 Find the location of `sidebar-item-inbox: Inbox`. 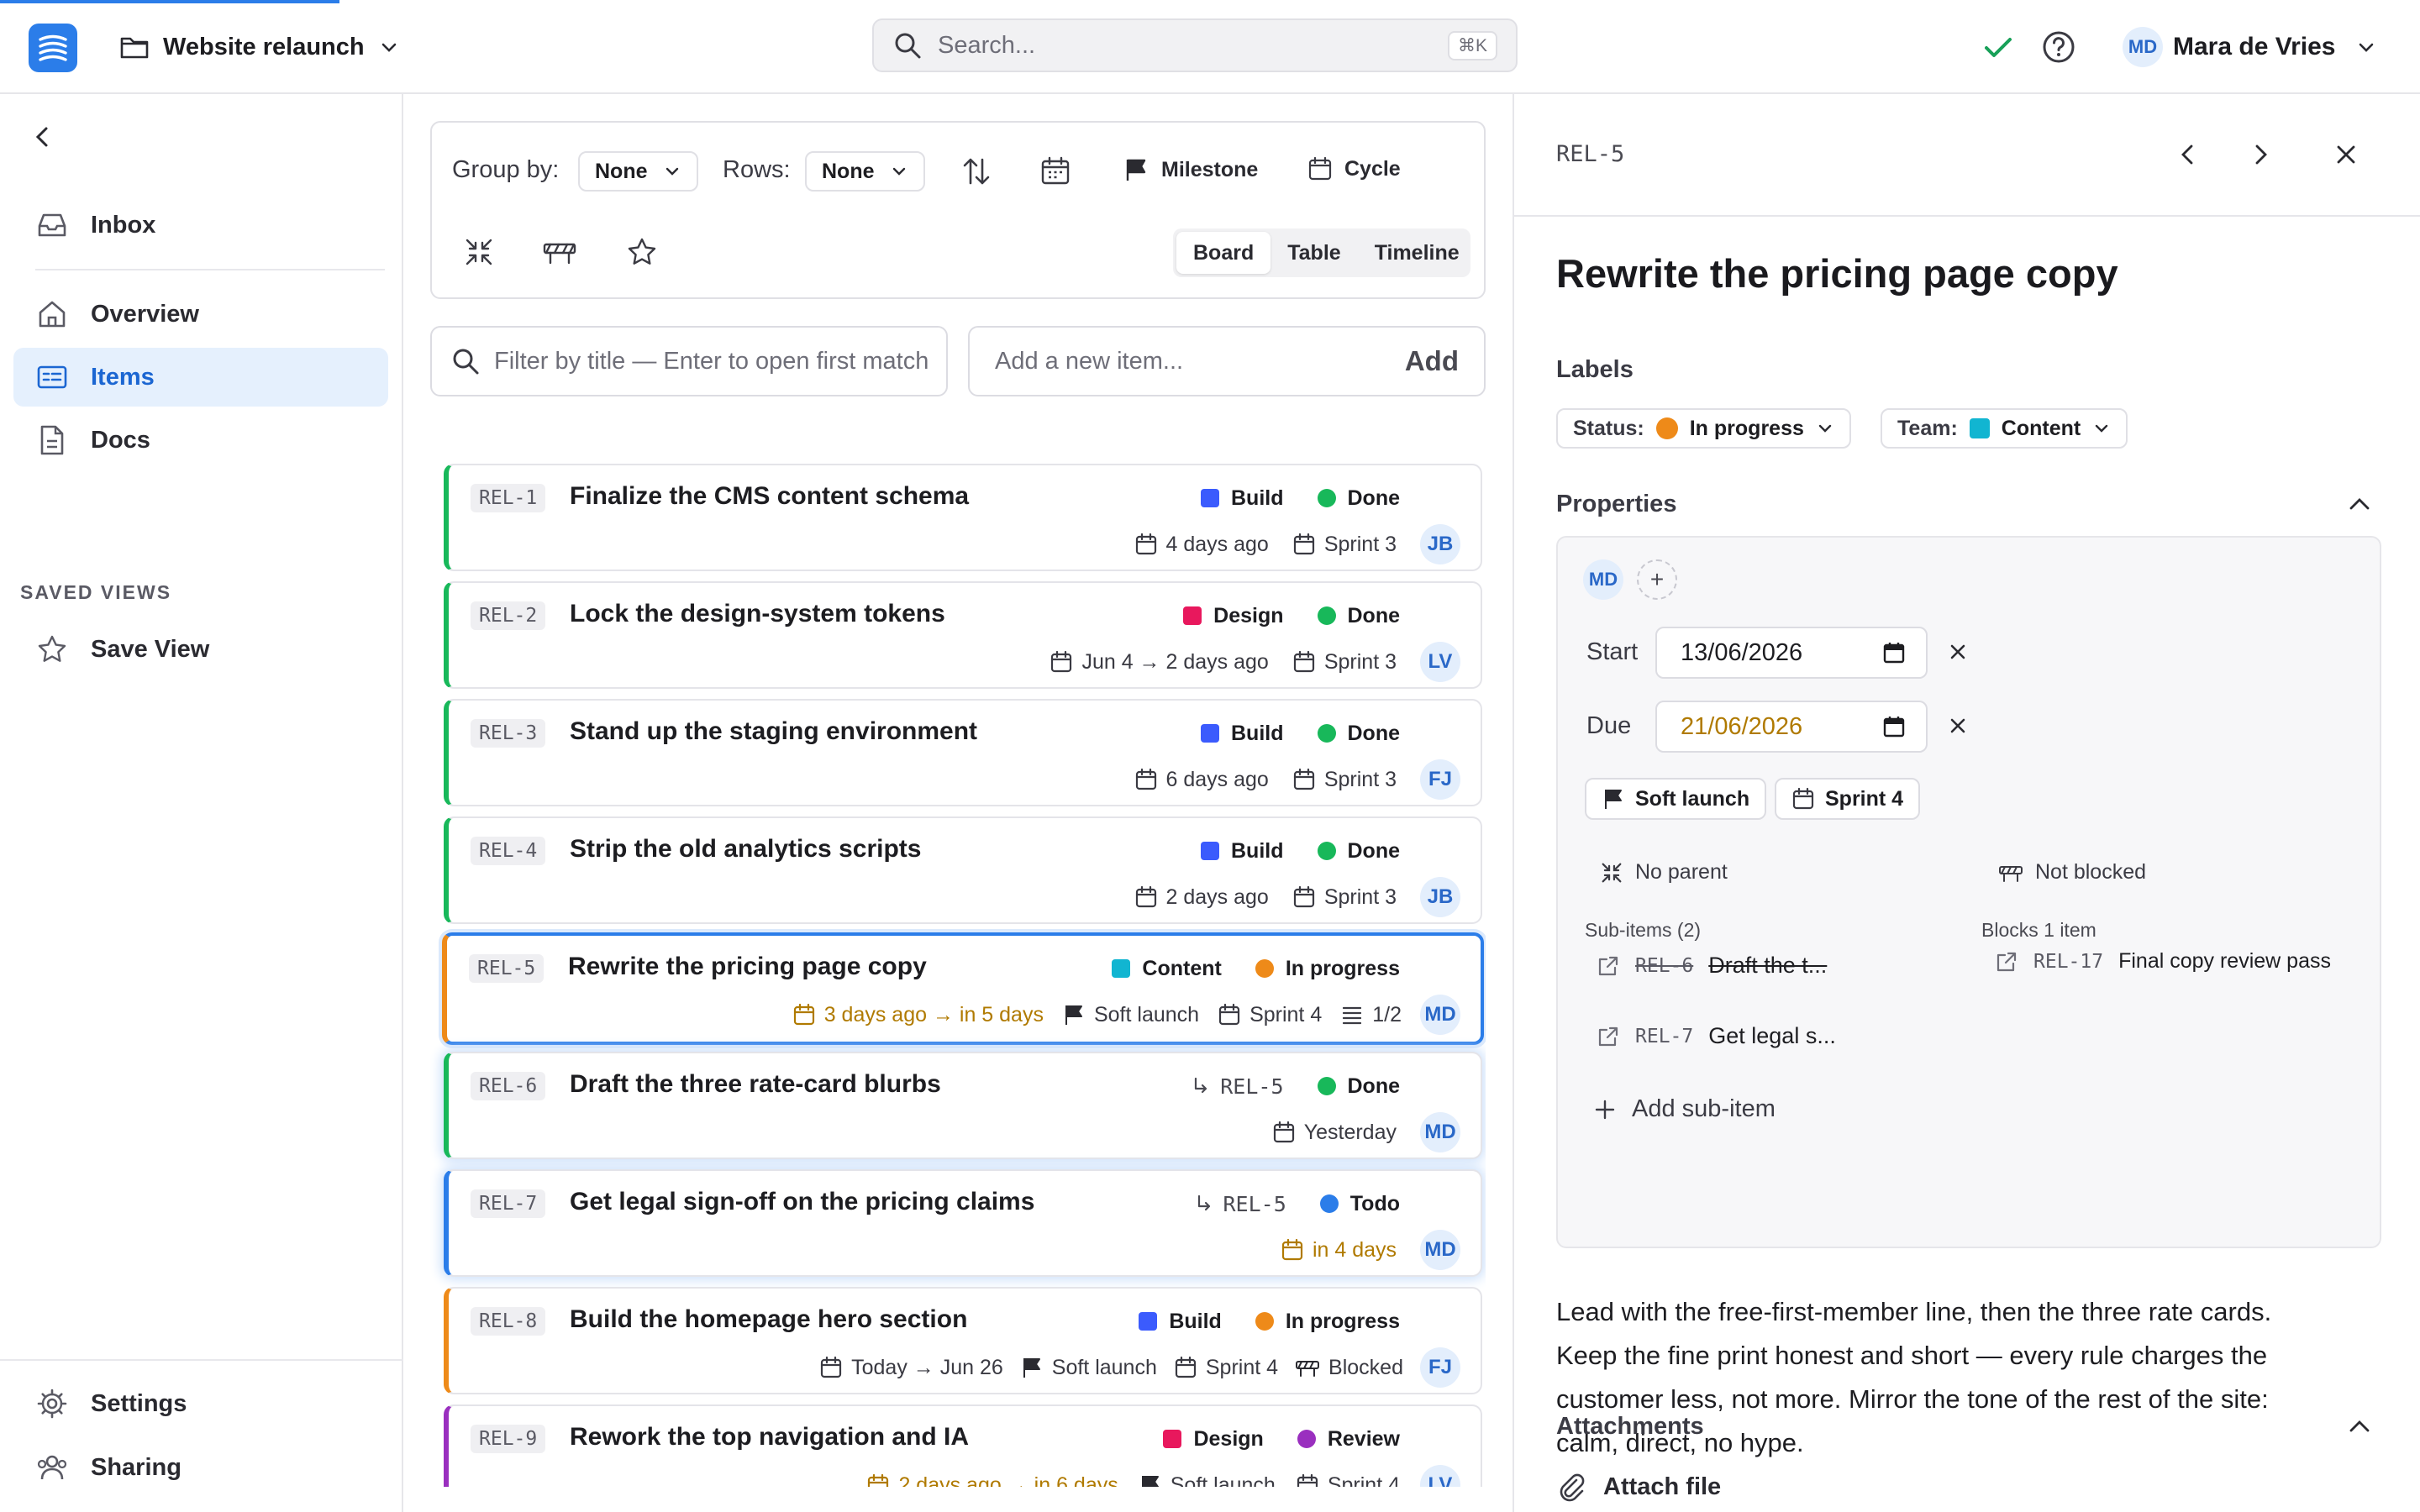

sidebar-item-inbox: Inbox is located at coordinates (200, 225).